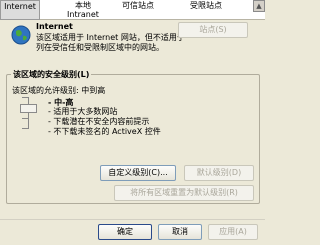  Describe the element at coordinates (104, 131) in the screenshot. I see `level-desc-line: - 不下载未签名的 ActiveX 控件` at that location.